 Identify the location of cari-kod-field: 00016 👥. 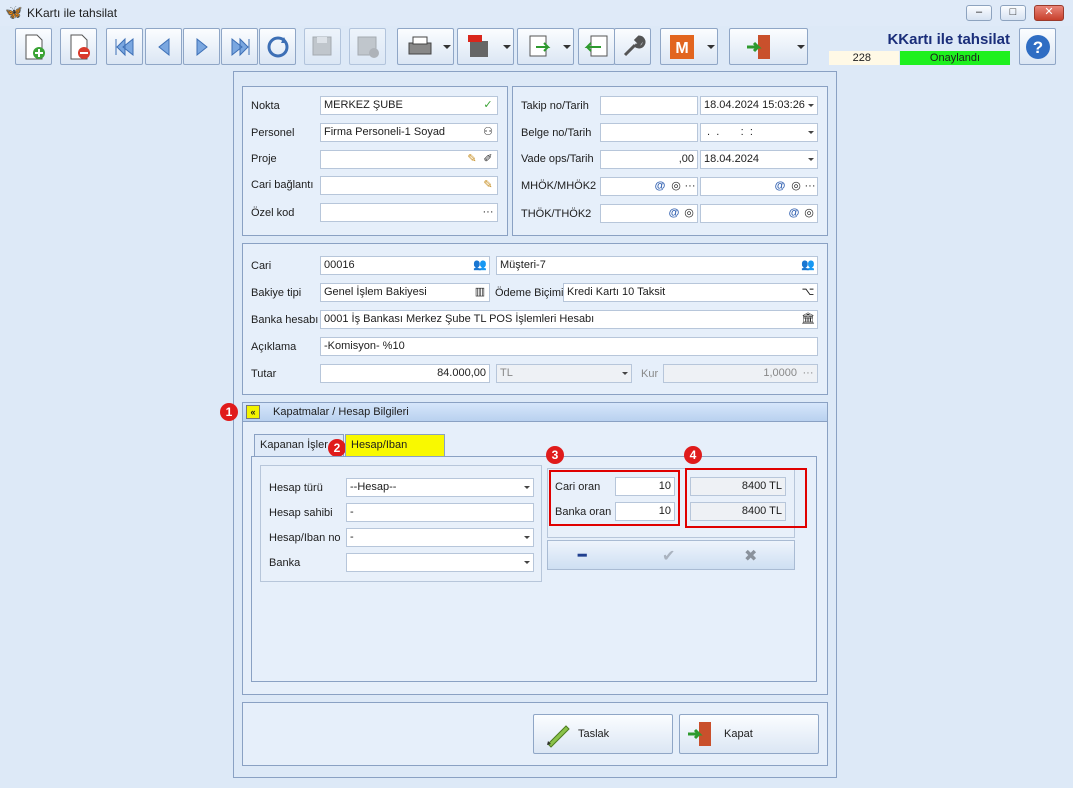
(405, 265).